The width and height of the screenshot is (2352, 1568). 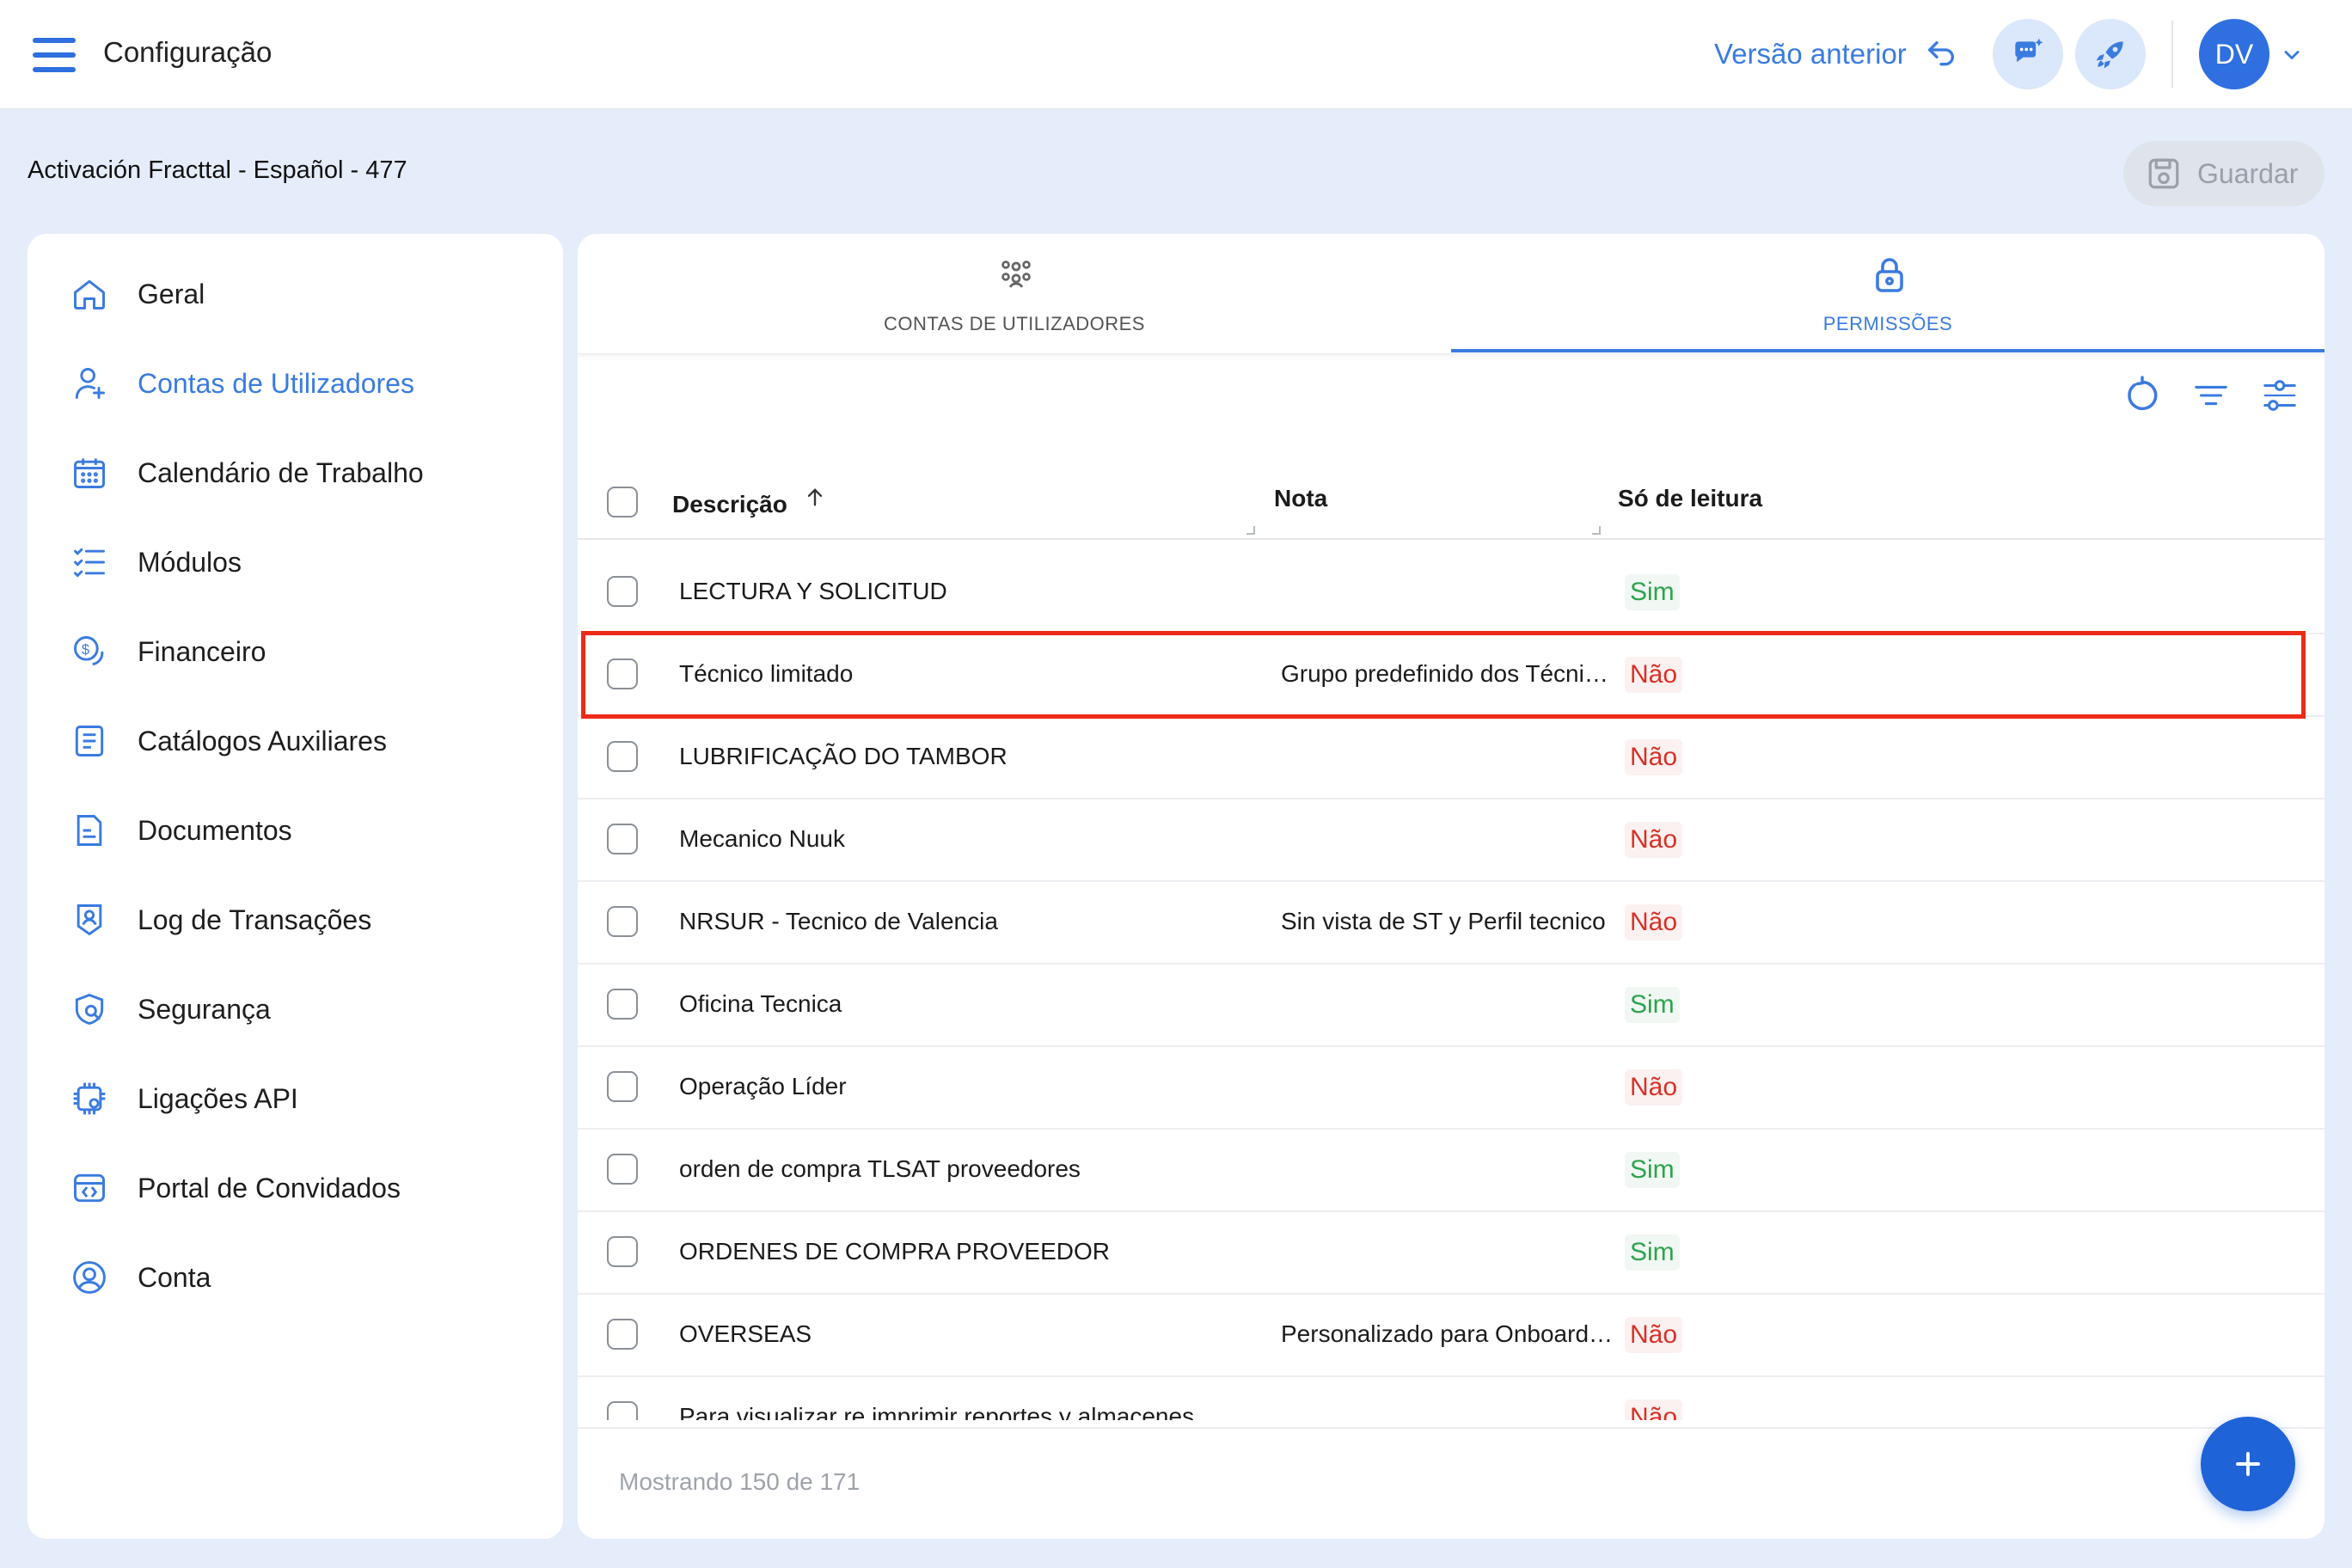 I want to click on sidebar-item-contas-de-utilizadores: Contas de Utilizadores, so click(x=242, y=383).